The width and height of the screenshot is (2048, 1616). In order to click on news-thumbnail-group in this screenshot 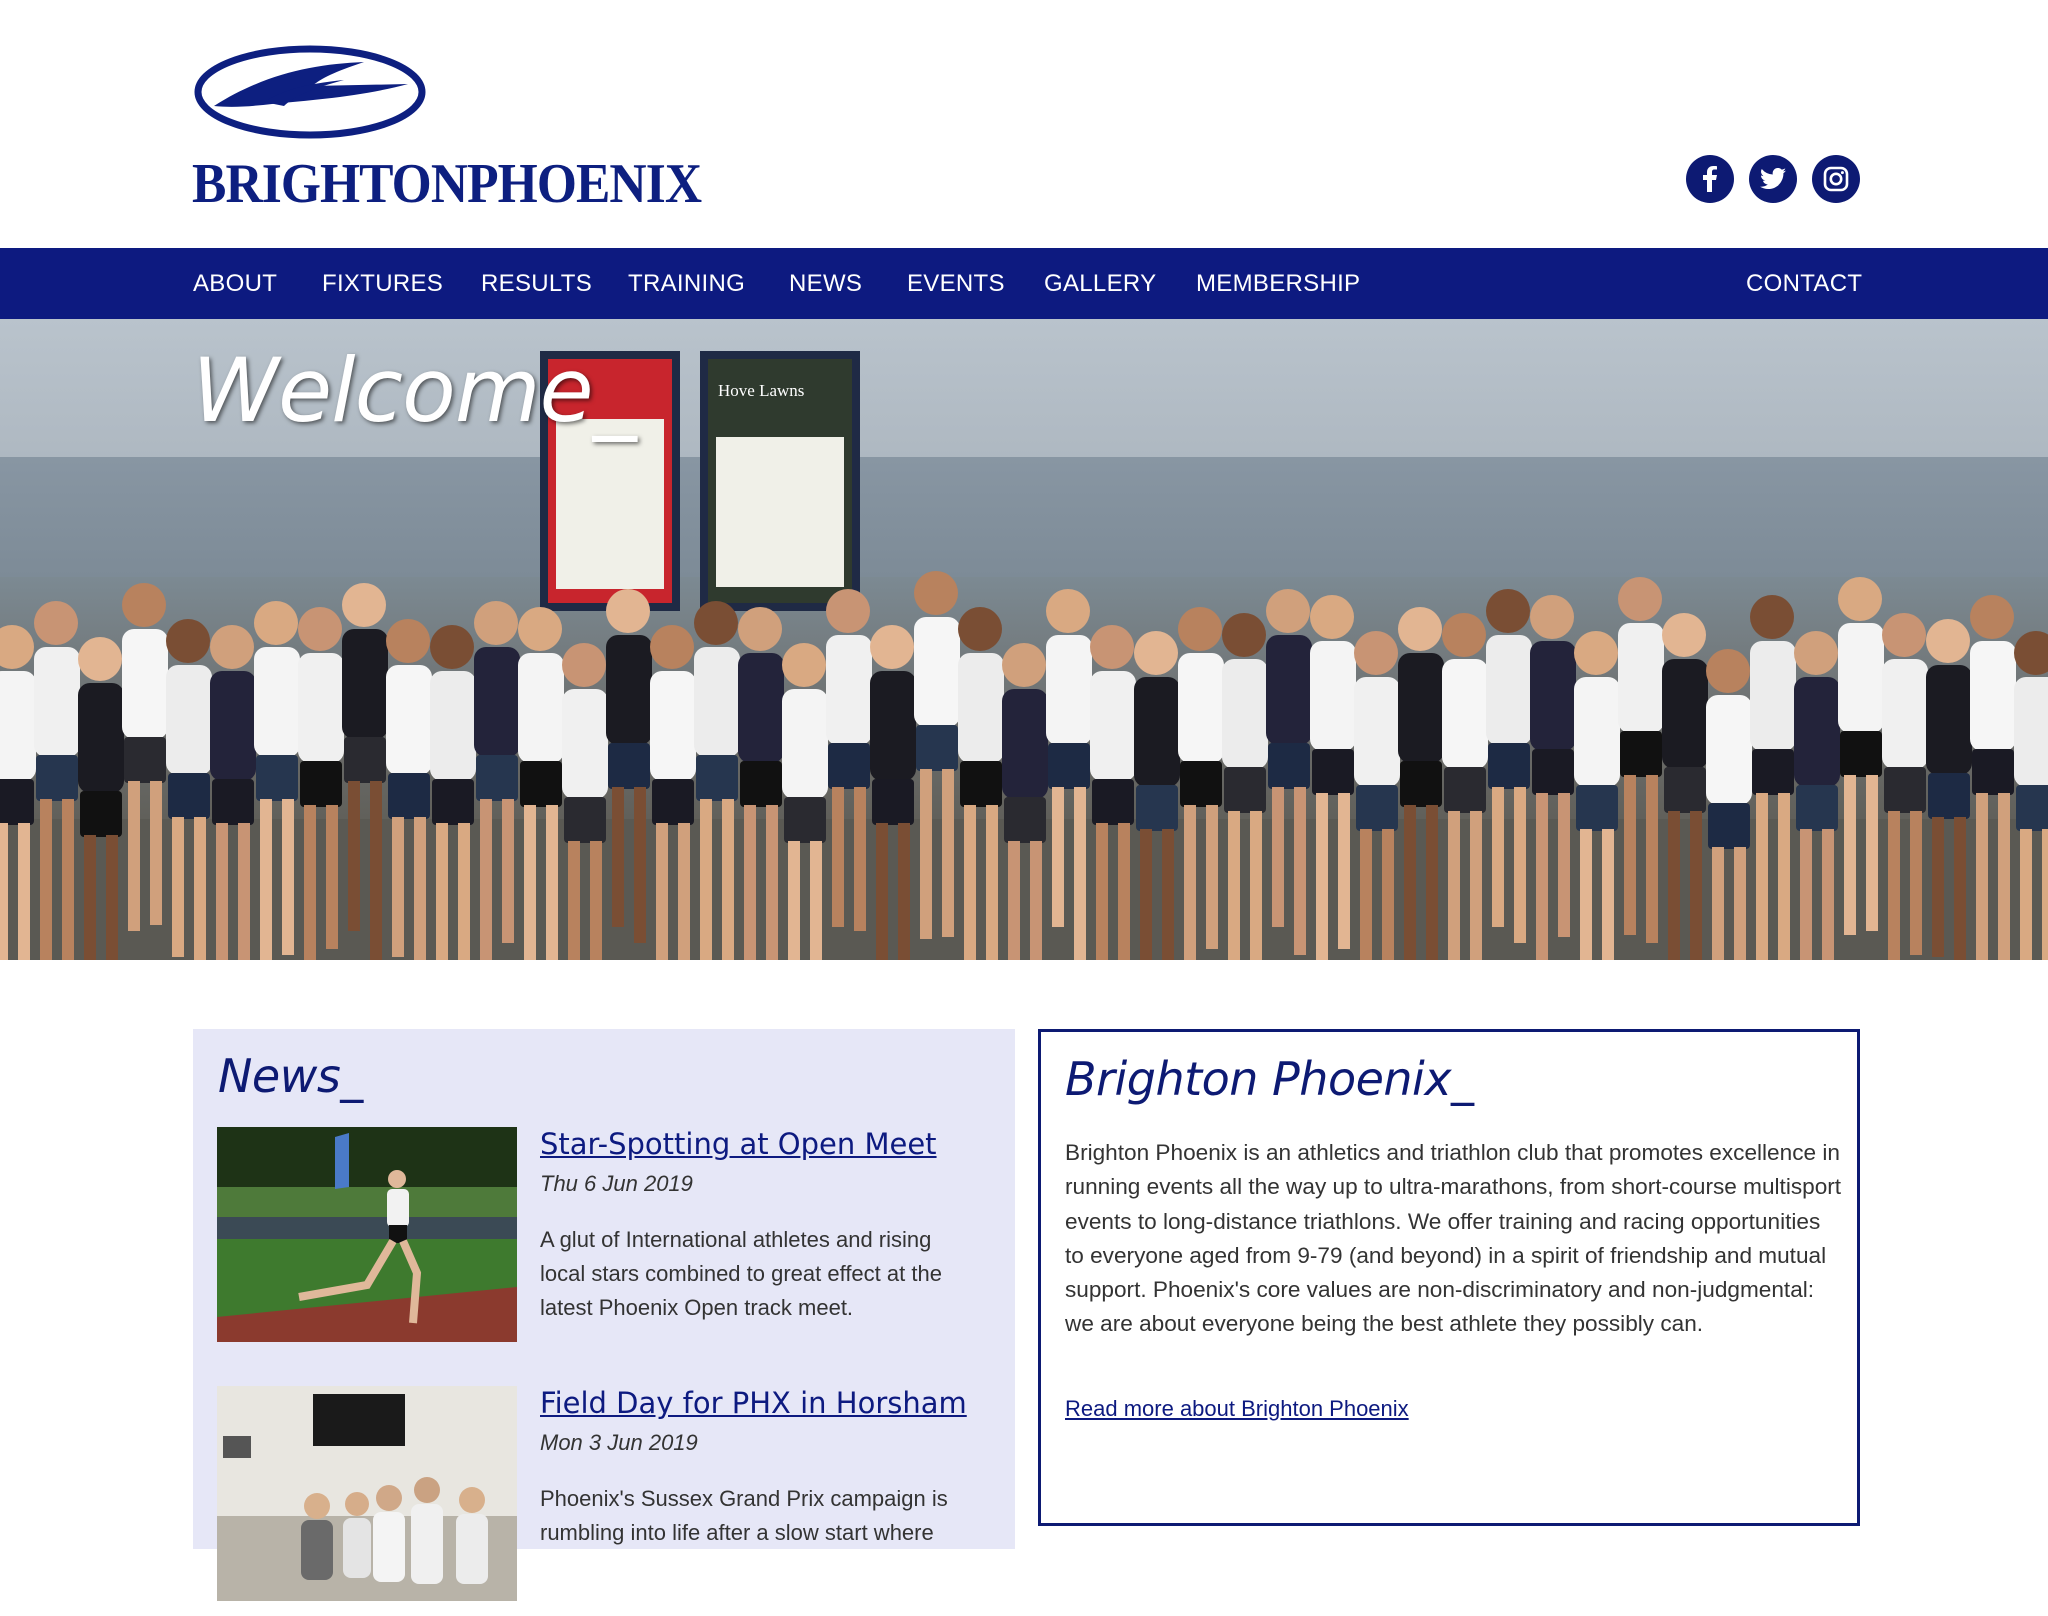, I will do `click(367, 1493)`.